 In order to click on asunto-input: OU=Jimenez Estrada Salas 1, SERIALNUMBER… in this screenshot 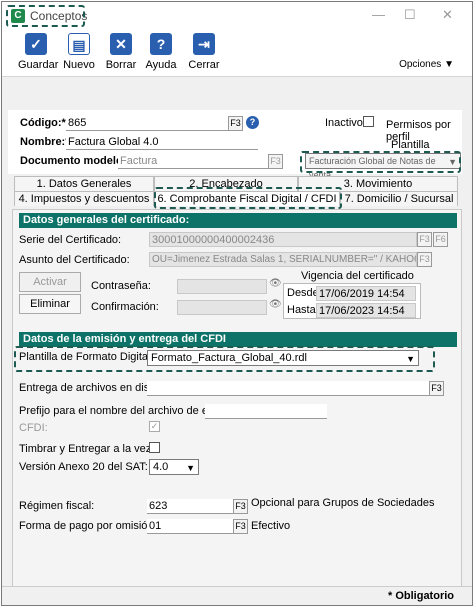, I will do `click(283, 259)`.